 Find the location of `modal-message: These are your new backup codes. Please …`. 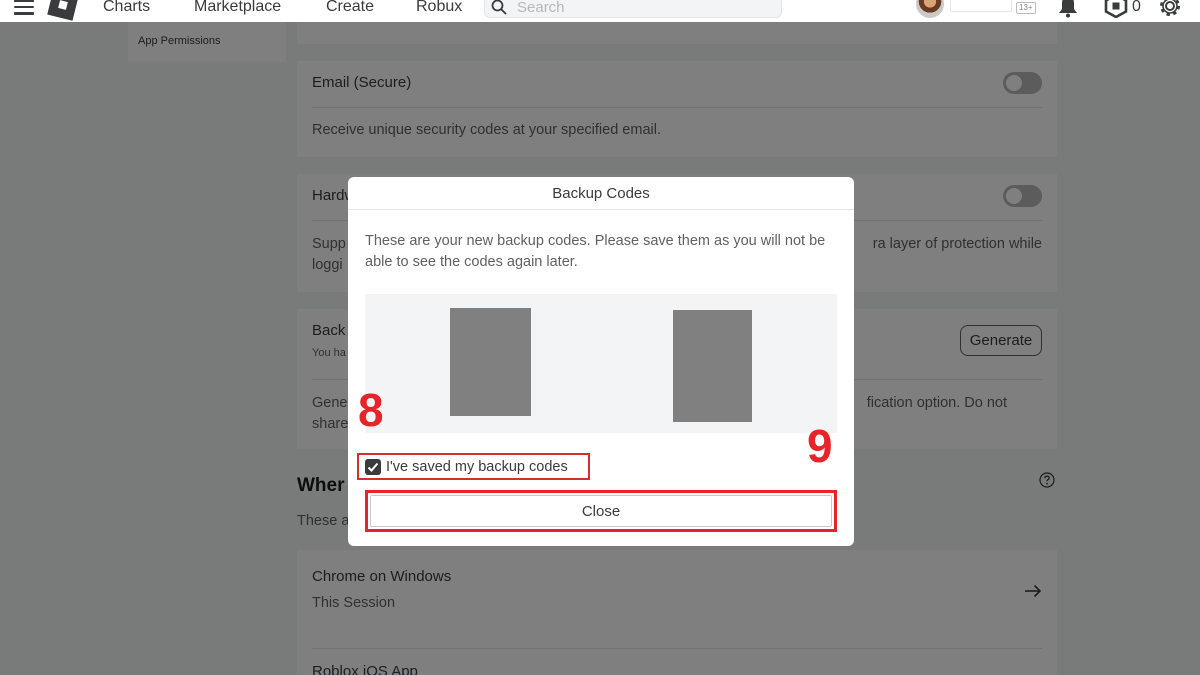

modal-message: These are your new backup codes. Please … is located at coordinates (595, 251).